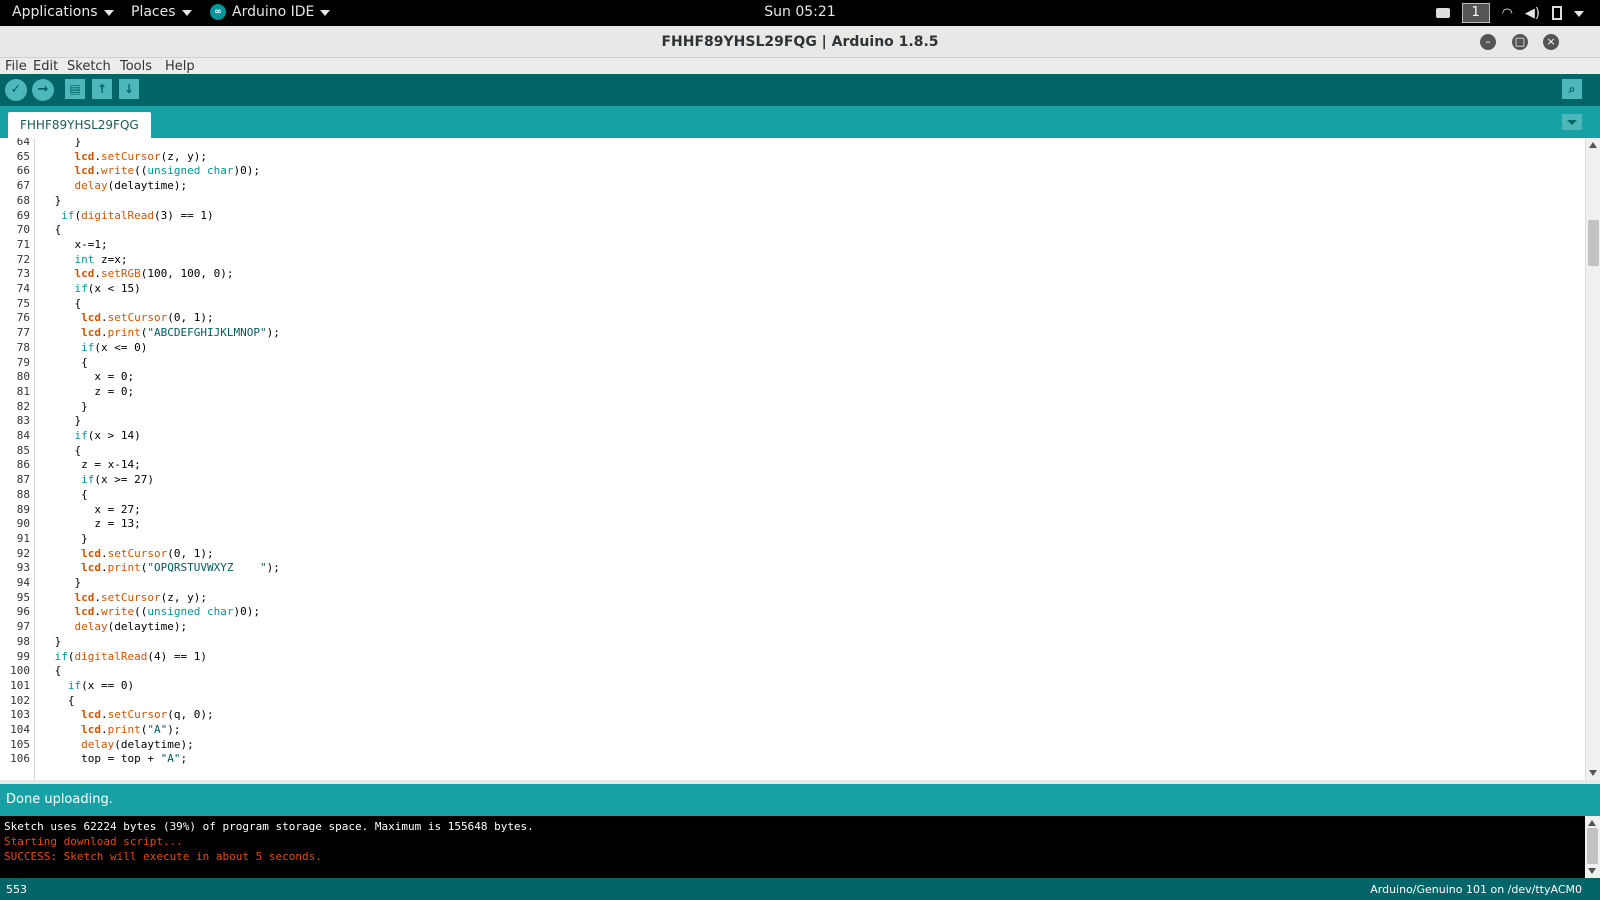  I want to click on code-line: lcd.setCursor(q, 0);, so click(130, 714).